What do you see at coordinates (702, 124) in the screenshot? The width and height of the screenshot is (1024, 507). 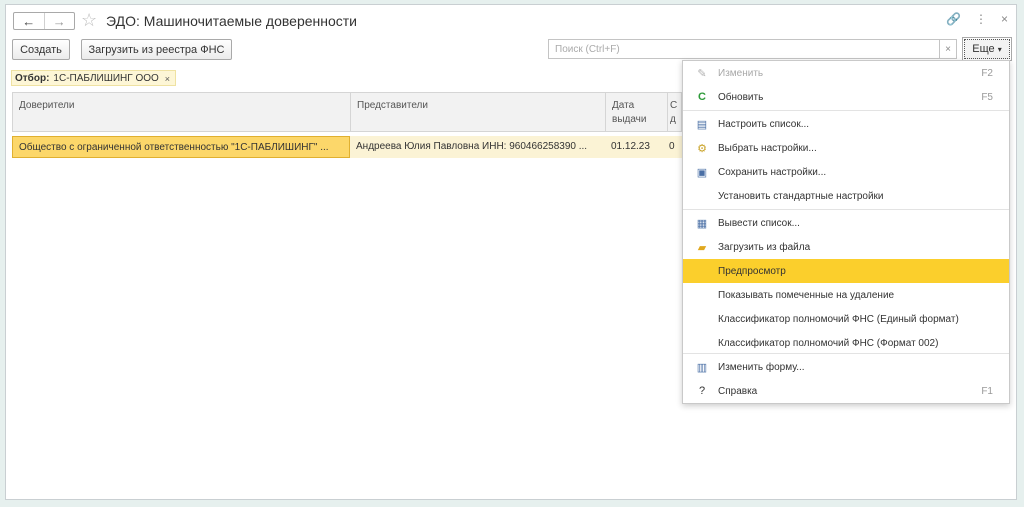 I see `list-settings-icon: ▤` at bounding box center [702, 124].